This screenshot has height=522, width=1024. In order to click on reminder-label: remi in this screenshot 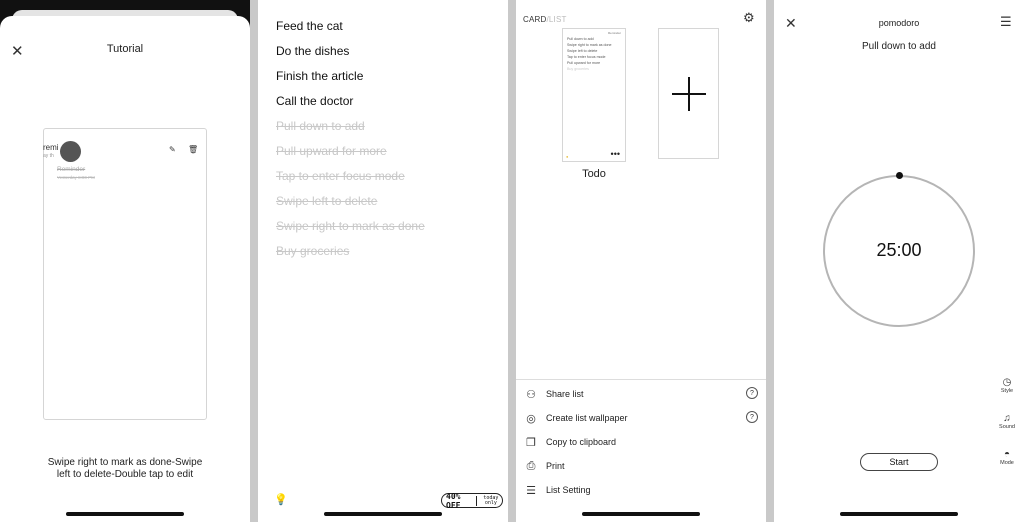, I will do `click(51, 147)`.